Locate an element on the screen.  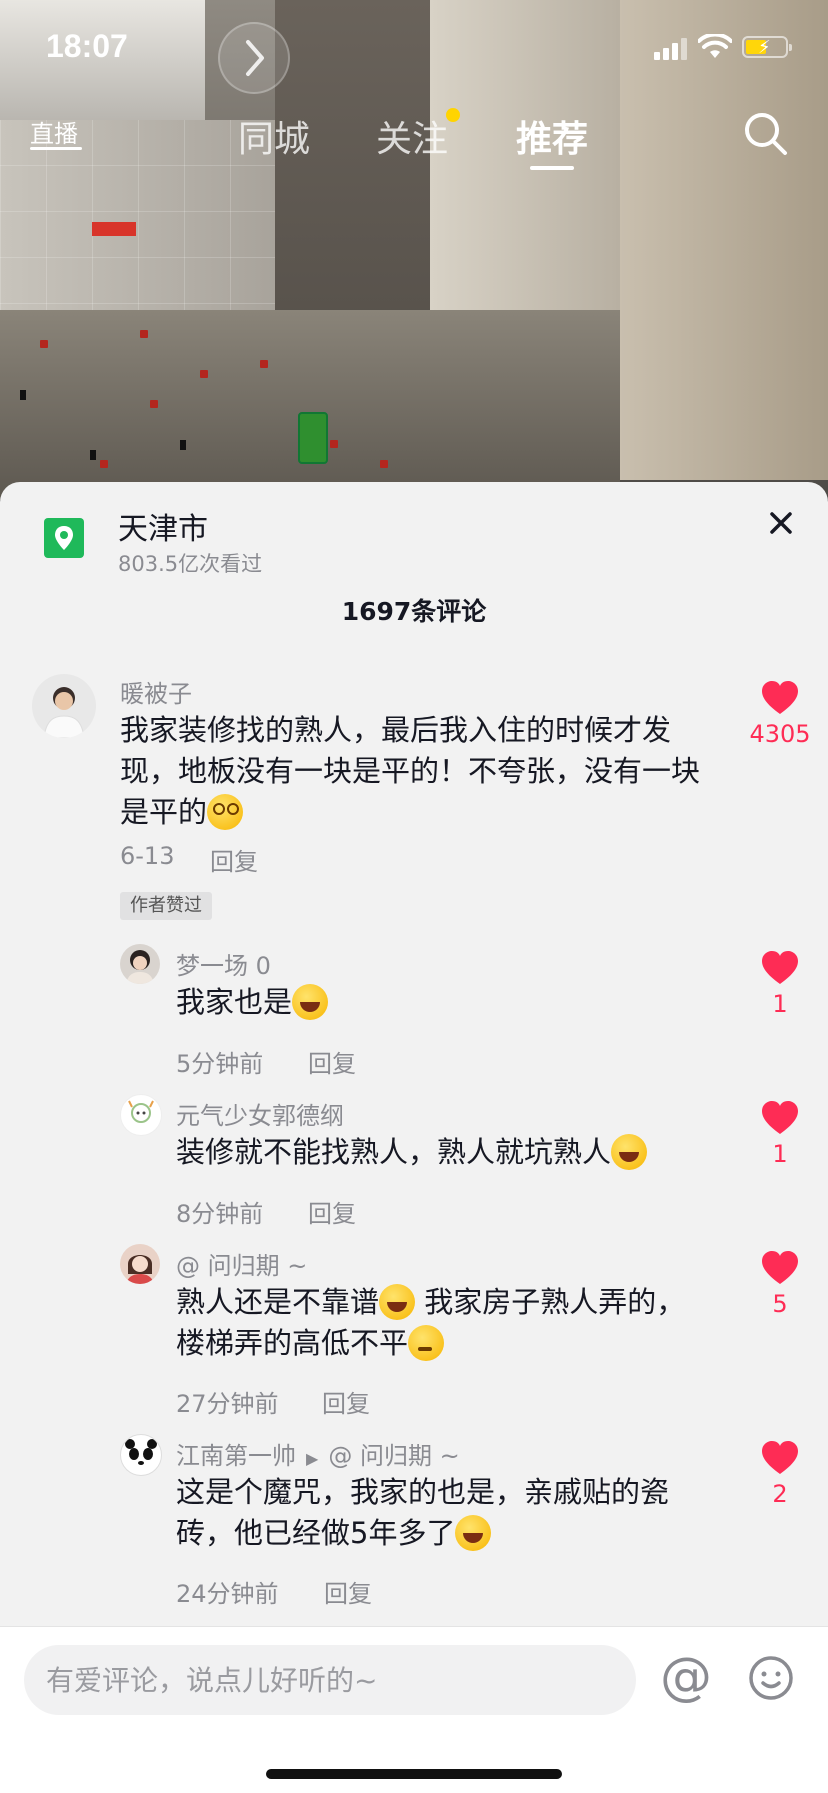
comment-text-line: 我家装修找的熟人，最后我入住的时候才发 is located at coordinates (396, 730).